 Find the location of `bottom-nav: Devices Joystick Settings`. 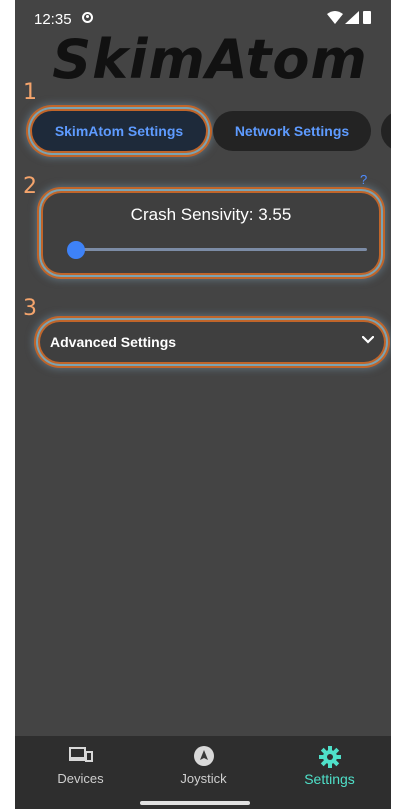

bottom-nav: Devices Joystick Settings is located at coordinates (203, 772).